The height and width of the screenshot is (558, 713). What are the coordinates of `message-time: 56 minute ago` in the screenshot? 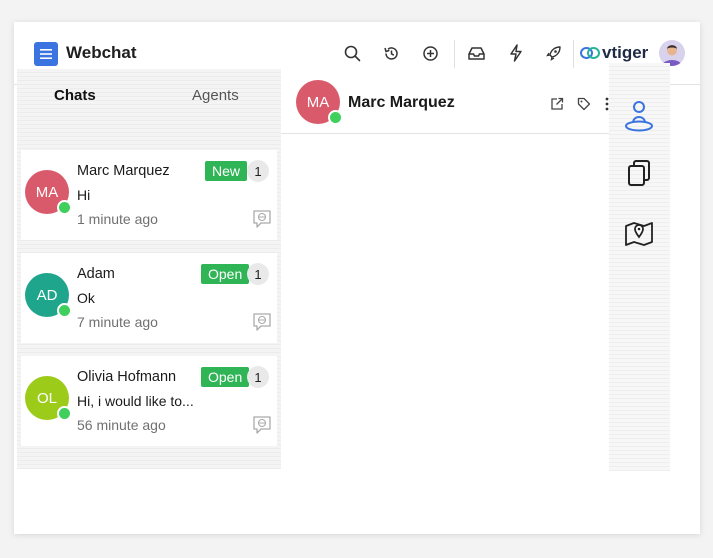 It's located at (121, 425).